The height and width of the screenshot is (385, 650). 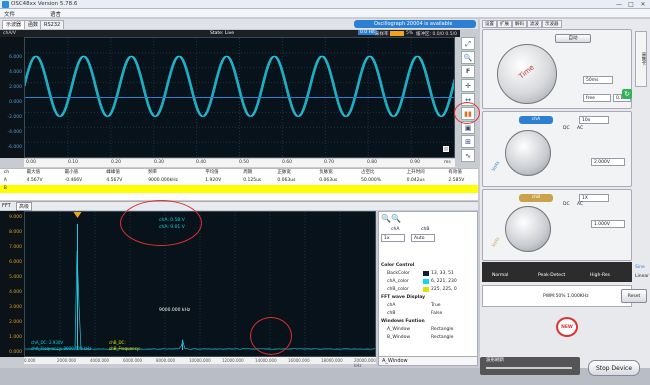 I want to click on time-knob: Time, so click(x=527, y=74).